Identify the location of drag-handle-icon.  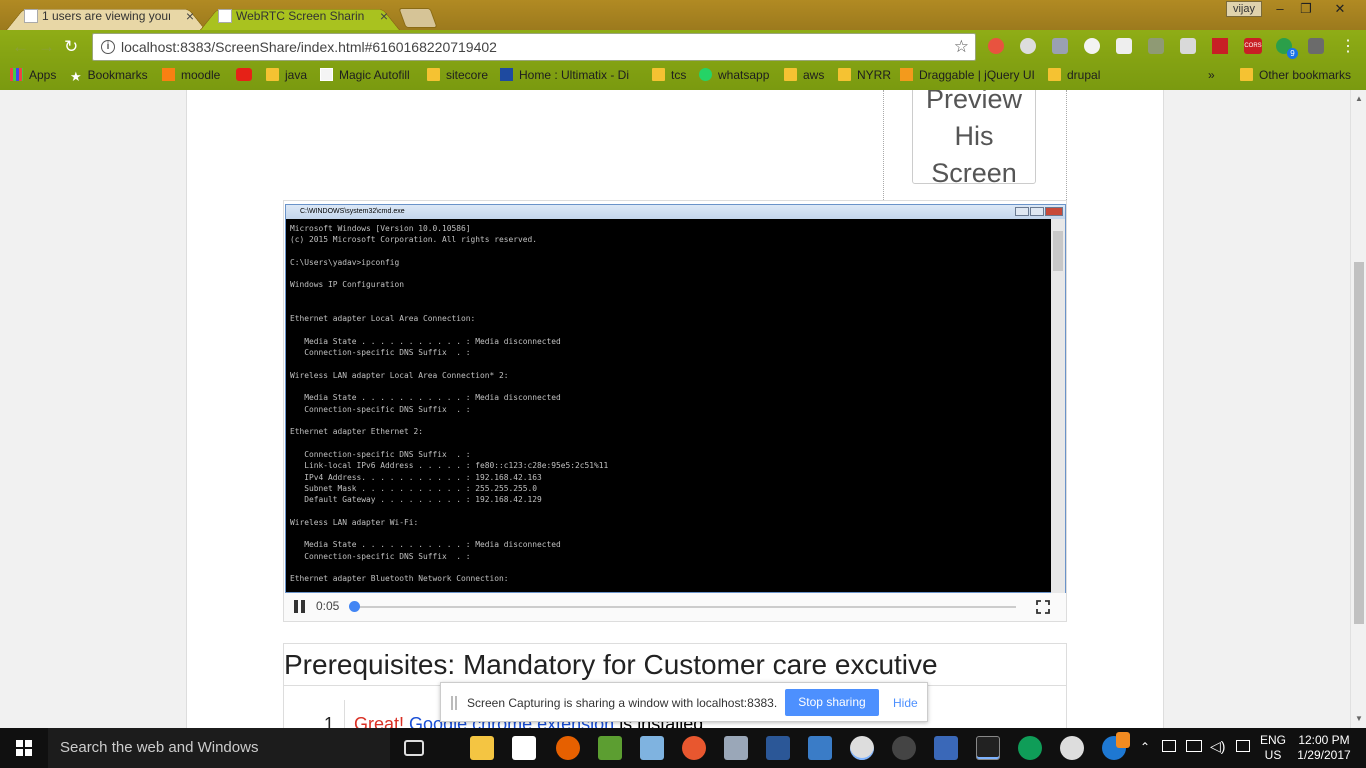
(454, 703).